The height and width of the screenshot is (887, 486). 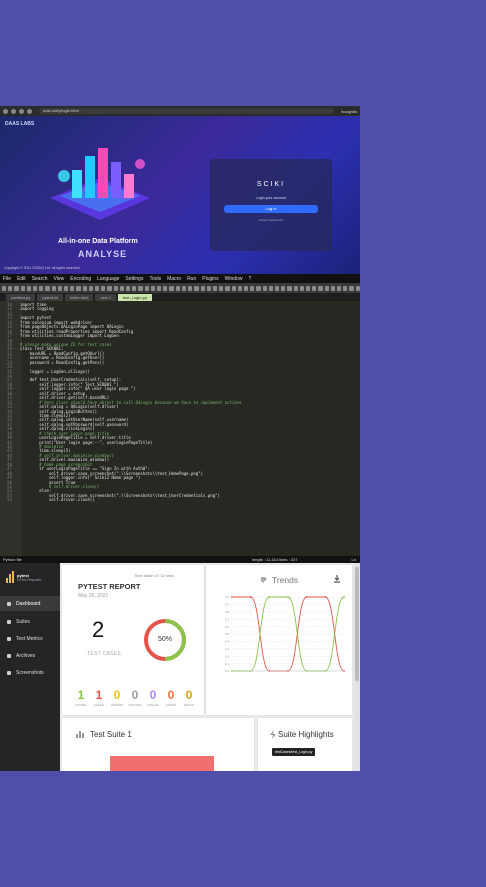 What do you see at coordinates (50, 297) in the screenshot?
I see `tab-pytest-ini: pytest.ini` at bounding box center [50, 297].